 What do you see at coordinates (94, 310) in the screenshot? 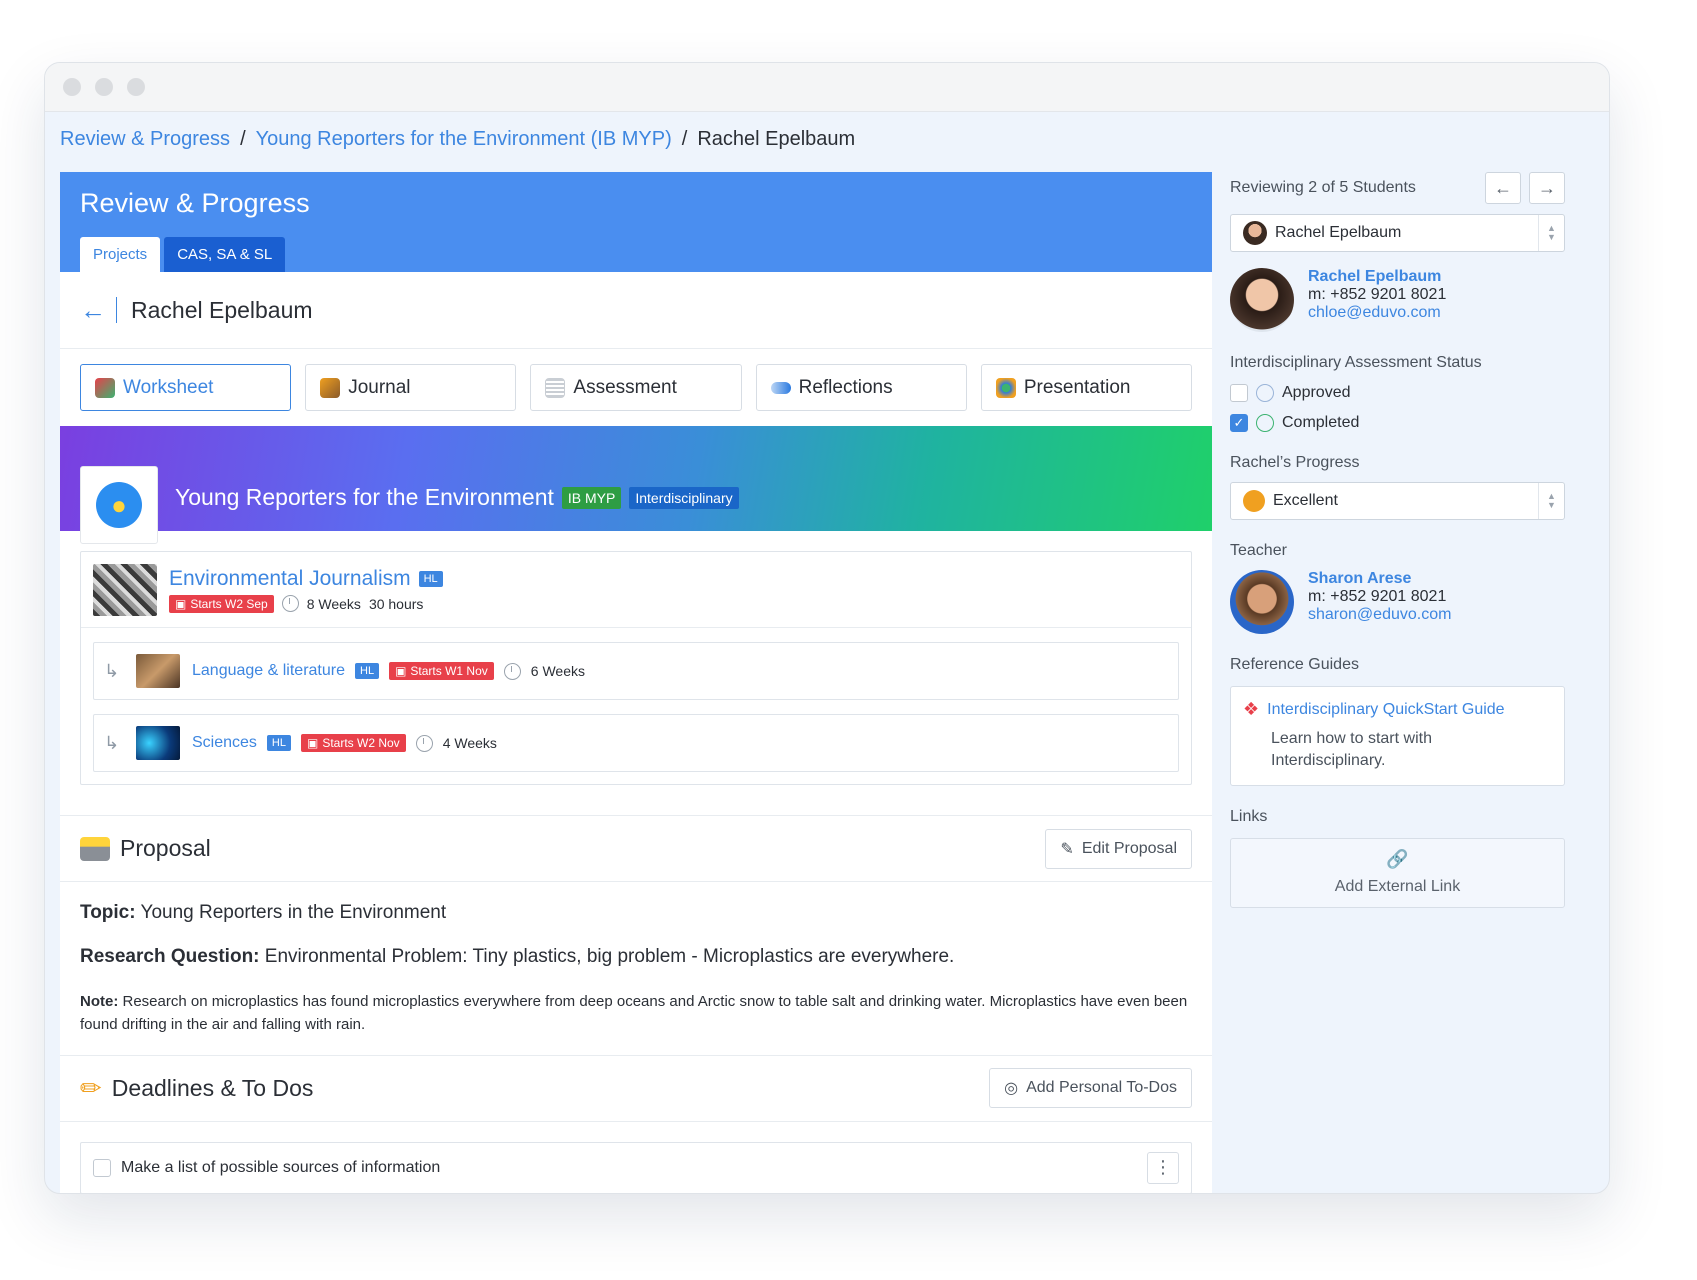
I see `back-arrow-icon: ←` at bounding box center [94, 310].